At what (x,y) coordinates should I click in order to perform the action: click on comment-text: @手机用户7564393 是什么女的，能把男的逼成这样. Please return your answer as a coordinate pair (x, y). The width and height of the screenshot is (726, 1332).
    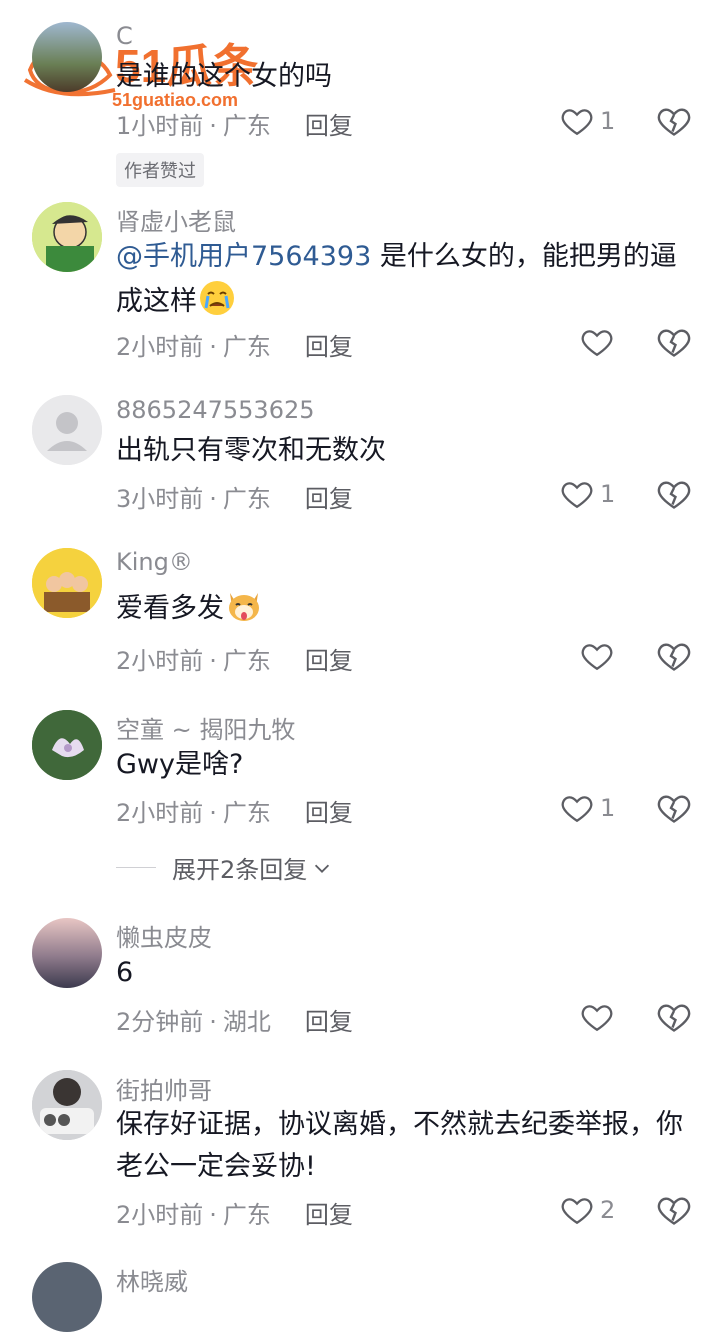
    Looking at the image, I should click on (403, 279).